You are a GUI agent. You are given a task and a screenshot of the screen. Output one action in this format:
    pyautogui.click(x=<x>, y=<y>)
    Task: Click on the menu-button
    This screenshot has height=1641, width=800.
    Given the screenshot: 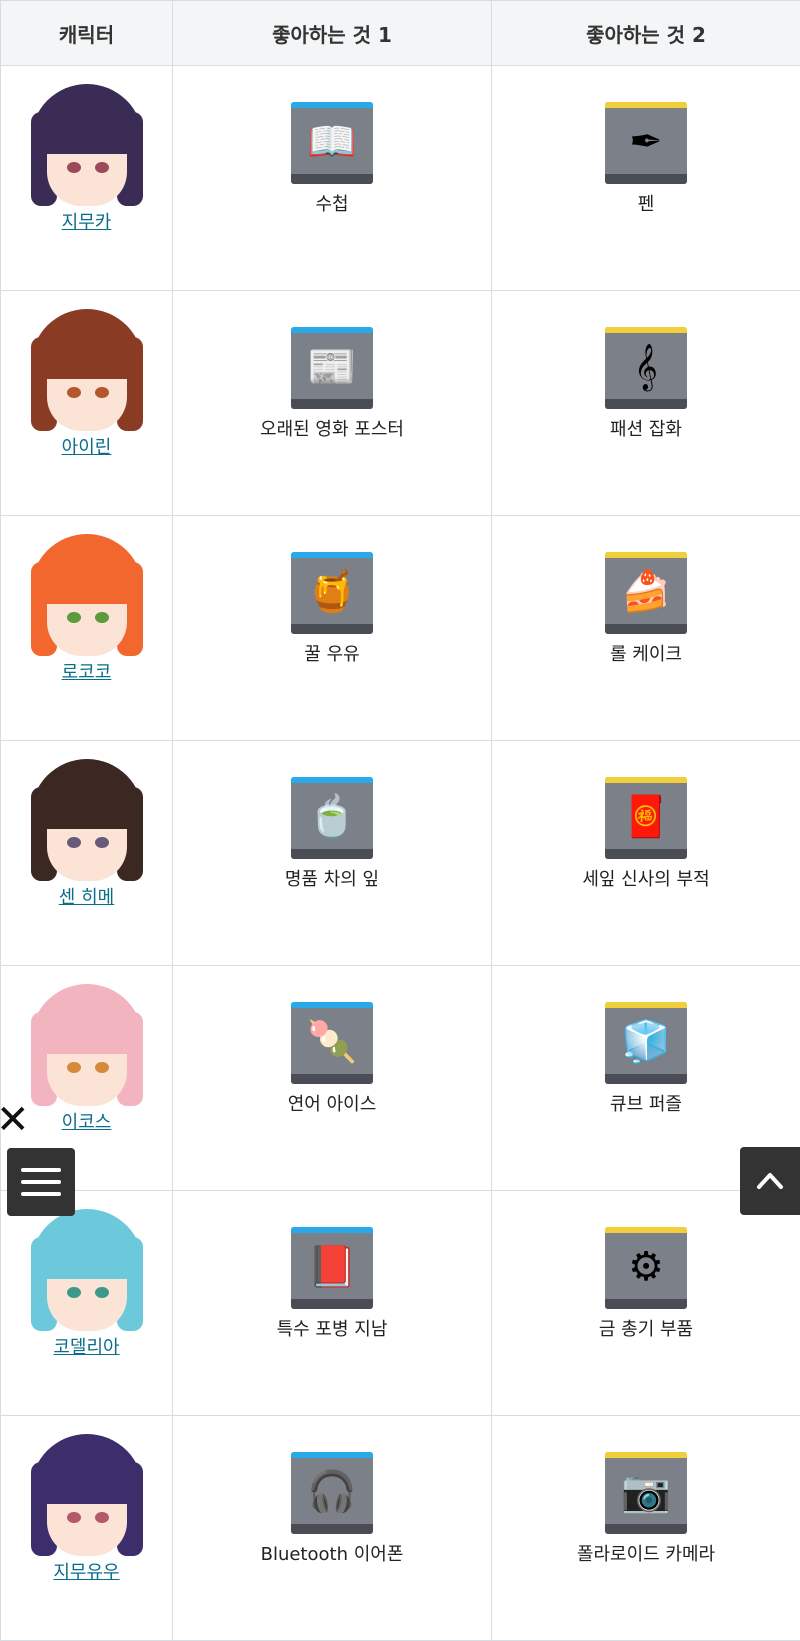 What is the action you would take?
    pyautogui.click(x=41, y=1182)
    